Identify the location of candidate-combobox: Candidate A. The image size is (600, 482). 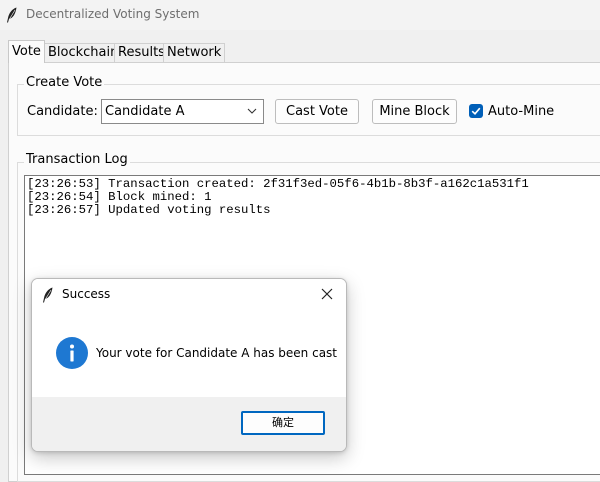
(182, 111).